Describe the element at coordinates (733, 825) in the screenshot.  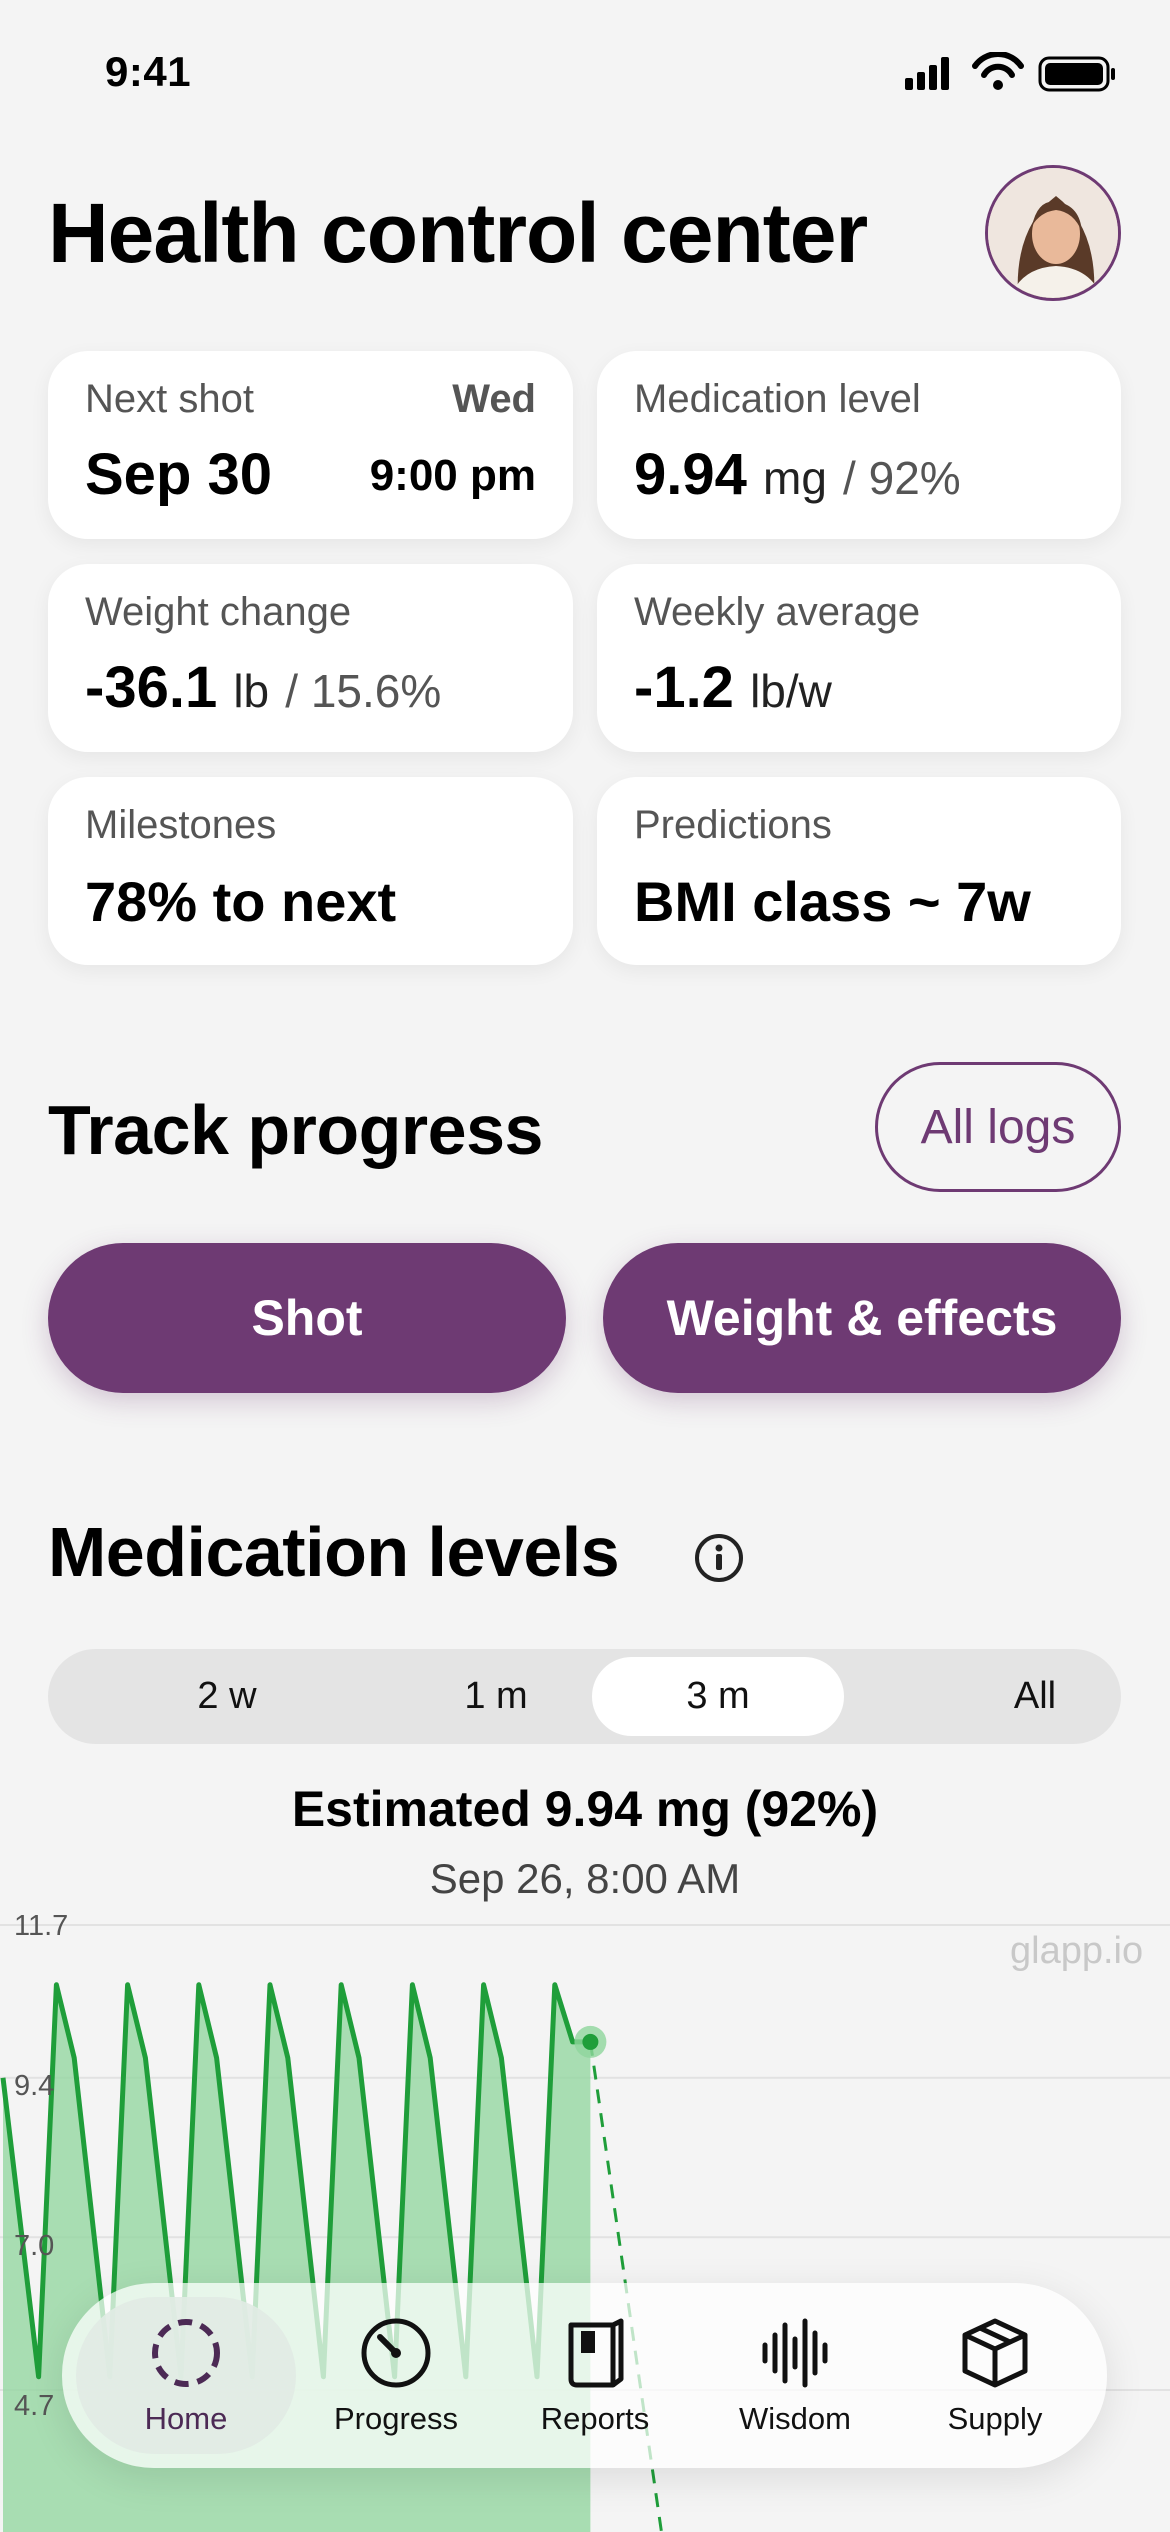
I see `predictions-label: Predictions` at that location.